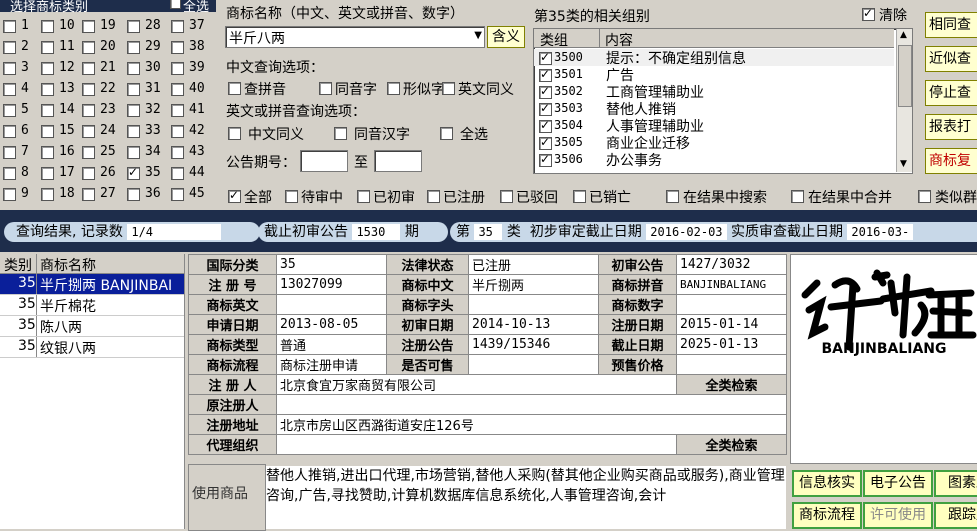  What do you see at coordinates (868, 13) in the screenshot?
I see `clear-checkbox` at bounding box center [868, 13].